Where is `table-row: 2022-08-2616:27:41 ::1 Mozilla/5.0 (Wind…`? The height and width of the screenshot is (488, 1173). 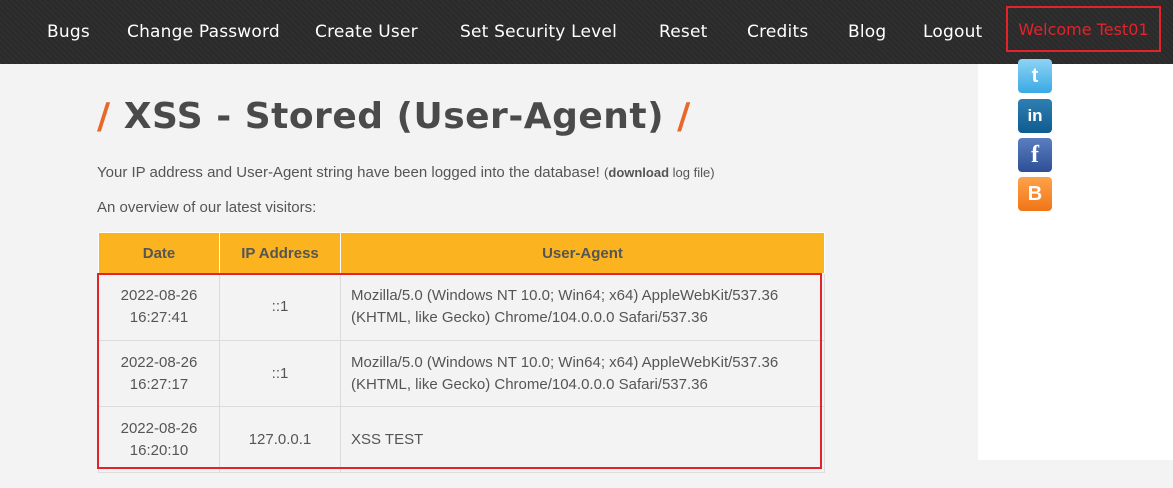 table-row: 2022-08-2616:27:41 ::1 Mozilla/5.0 (Wind… is located at coordinates (461, 307).